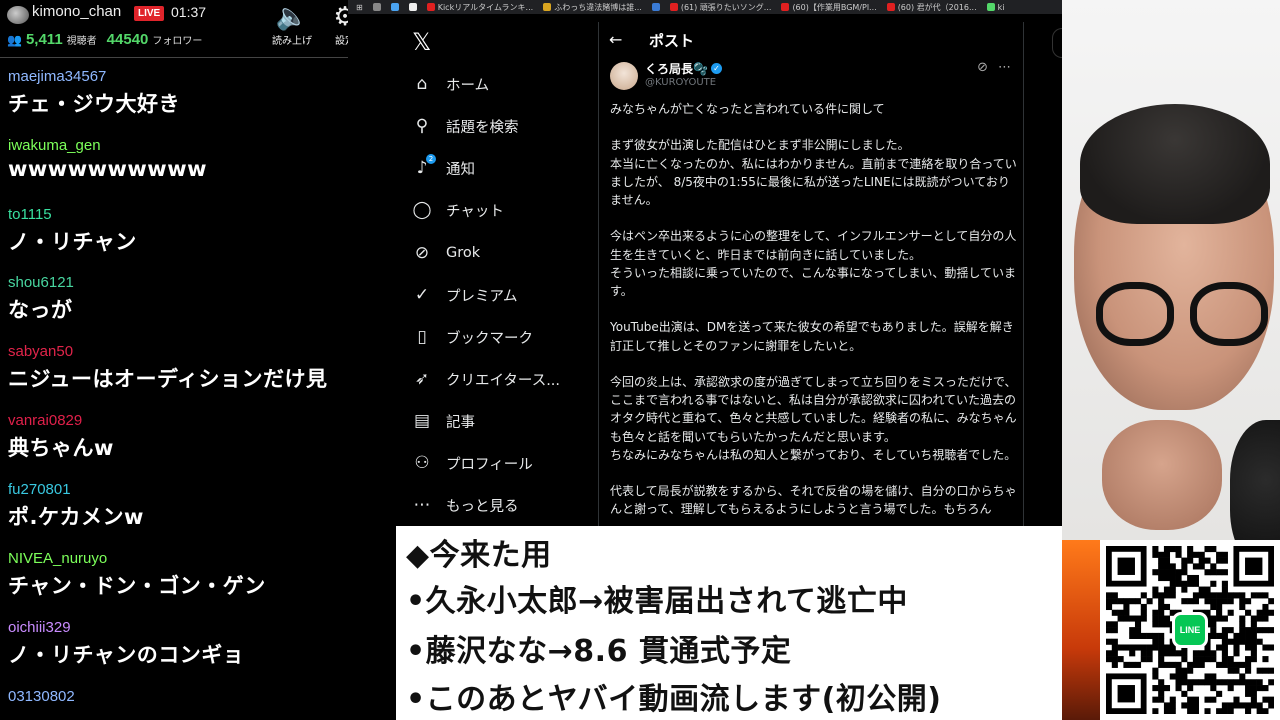 The height and width of the screenshot is (720, 1280). I want to click on streamer-name: kimono_chan, so click(77, 11).